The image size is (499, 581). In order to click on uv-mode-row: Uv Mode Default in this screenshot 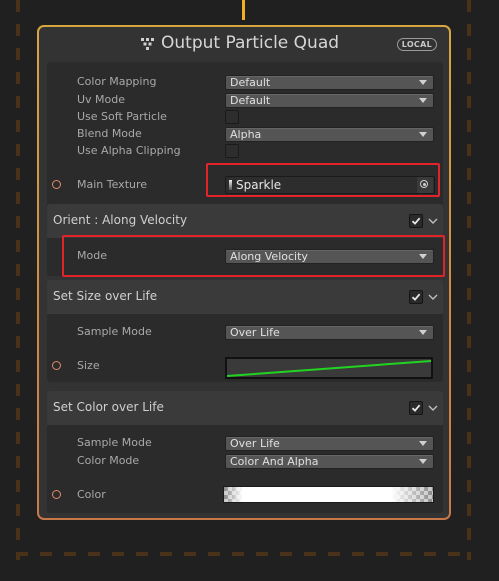, I will do `click(245, 100)`.